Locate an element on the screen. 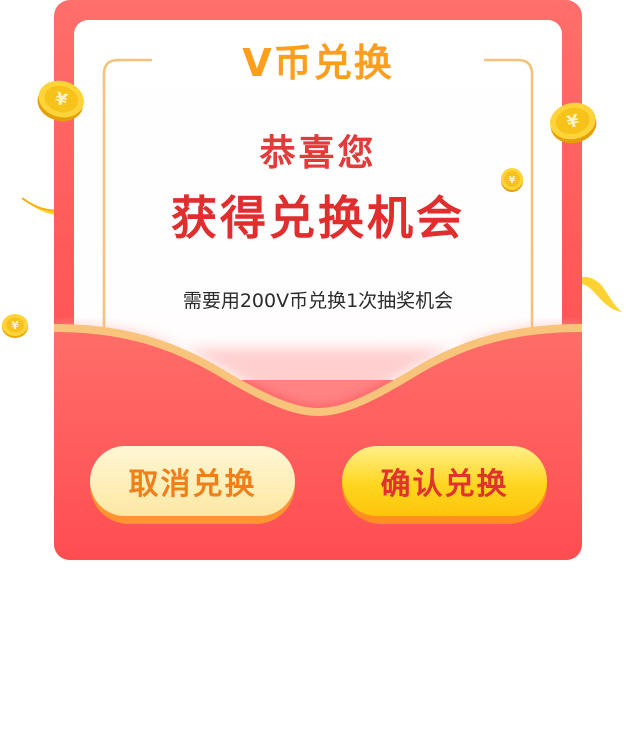 Image resolution: width=626 pixels, height=732 pixels. congrats-text: 恭喜您 is located at coordinates (318, 153).